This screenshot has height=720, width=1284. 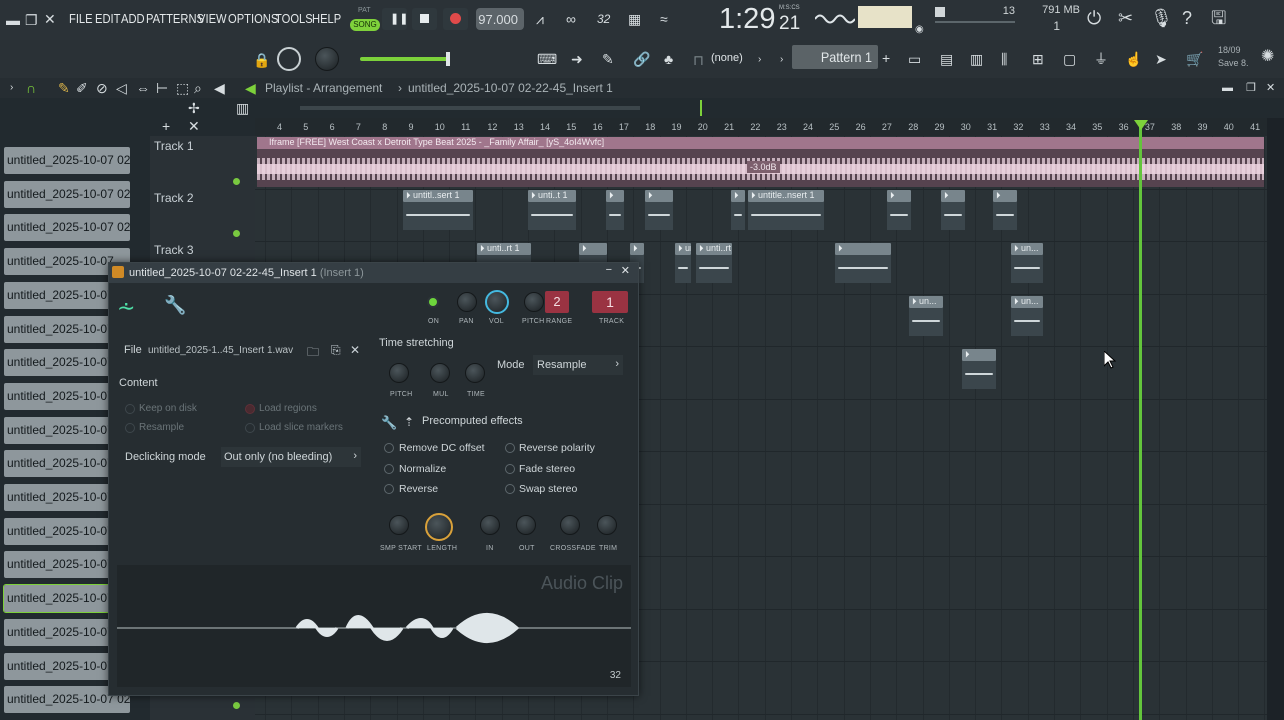 I want to click on precomputed-arrow-icon: ⇡, so click(x=409, y=422).